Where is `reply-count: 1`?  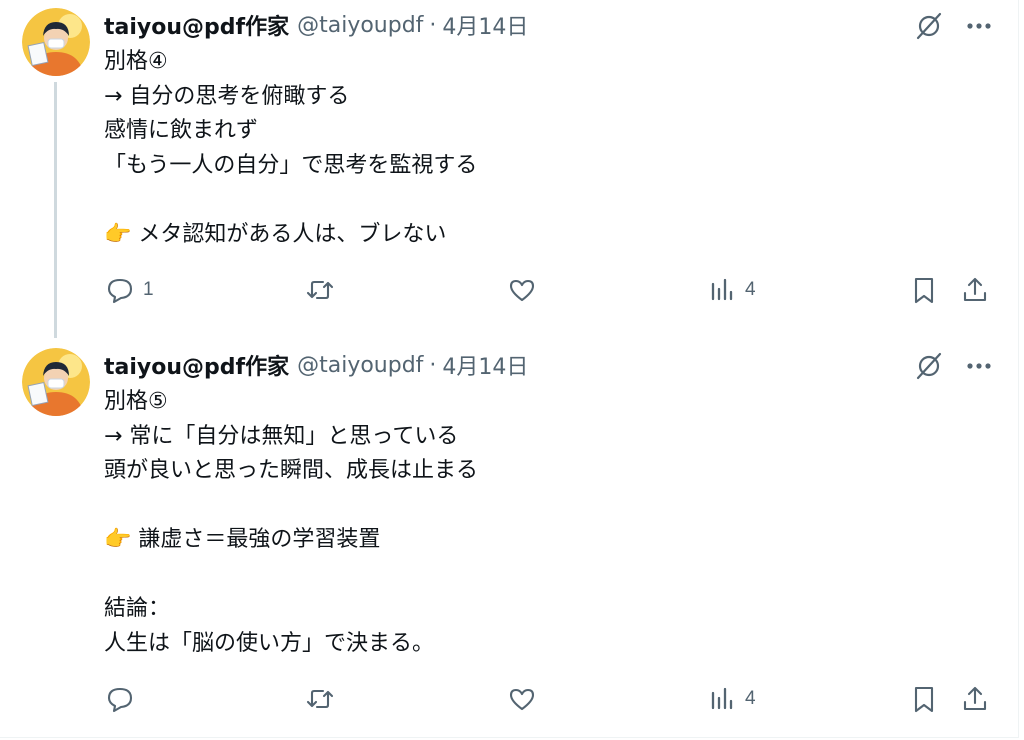 reply-count: 1 is located at coordinates (148, 289).